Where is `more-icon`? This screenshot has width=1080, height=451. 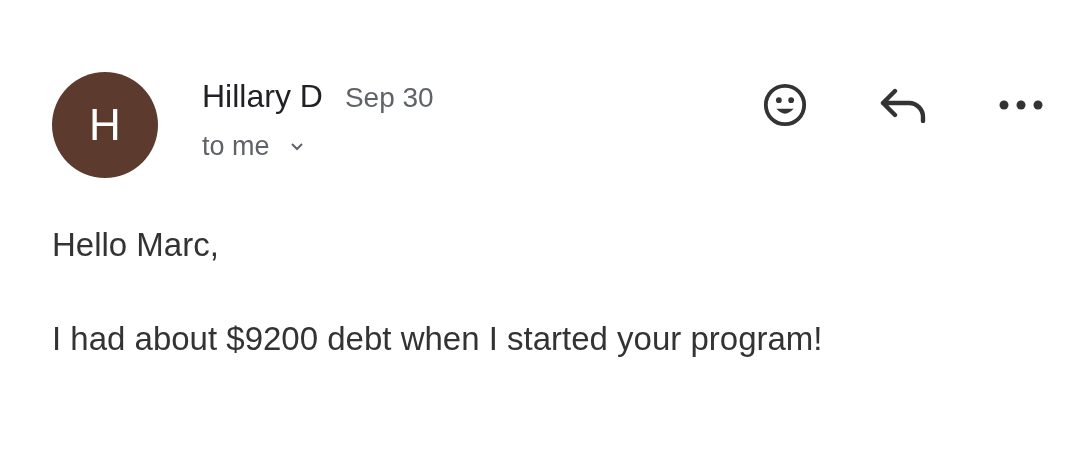
more-icon is located at coordinates (1021, 105).